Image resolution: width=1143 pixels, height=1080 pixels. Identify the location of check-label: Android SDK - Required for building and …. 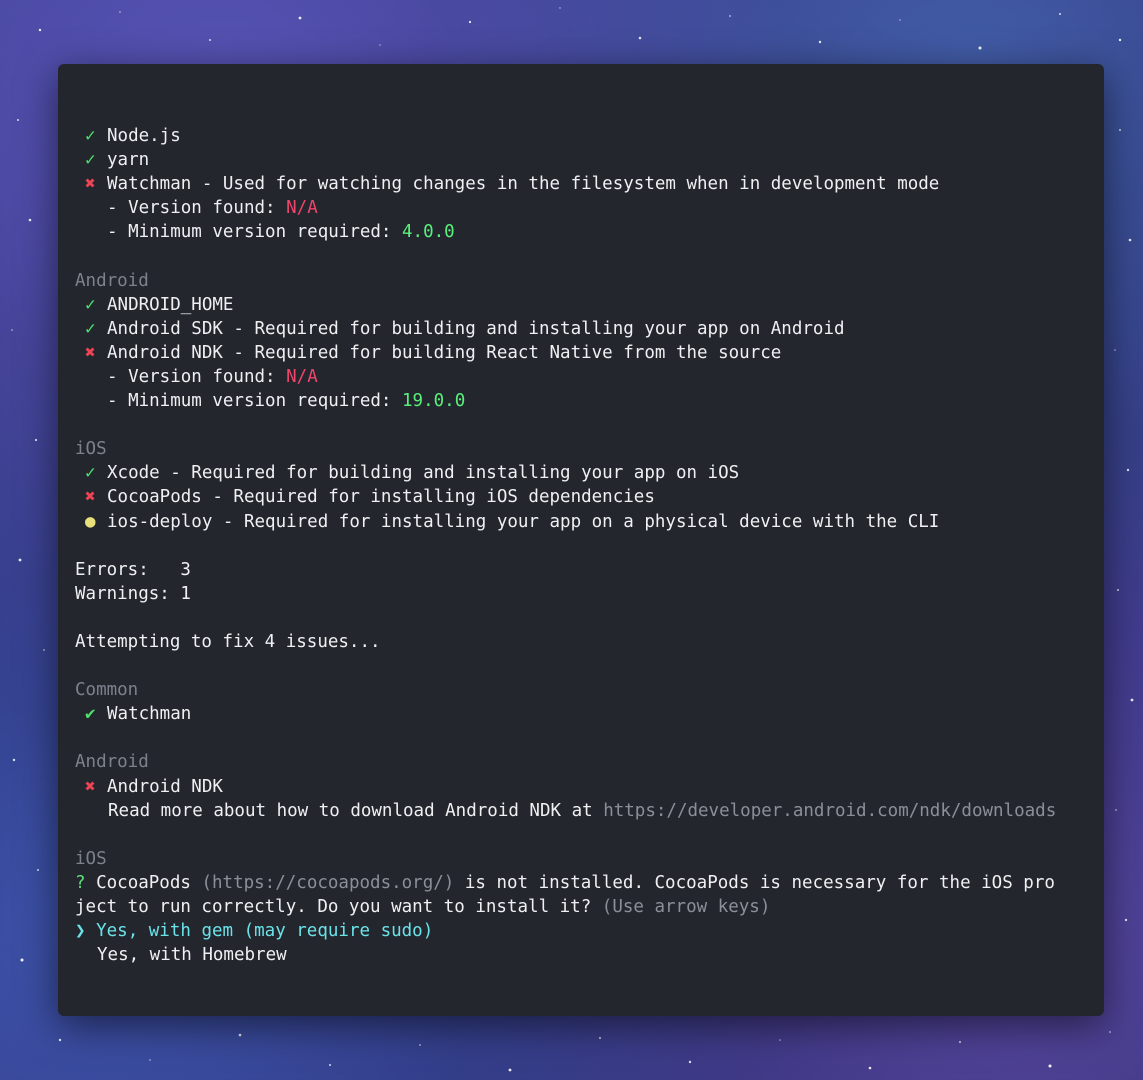
(476, 328).